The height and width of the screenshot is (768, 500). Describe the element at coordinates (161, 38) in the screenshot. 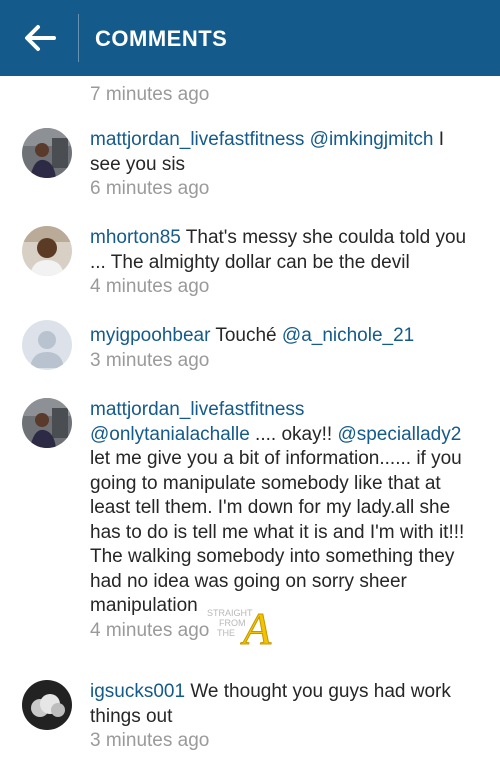

I see `page-title: COMMENTS` at that location.